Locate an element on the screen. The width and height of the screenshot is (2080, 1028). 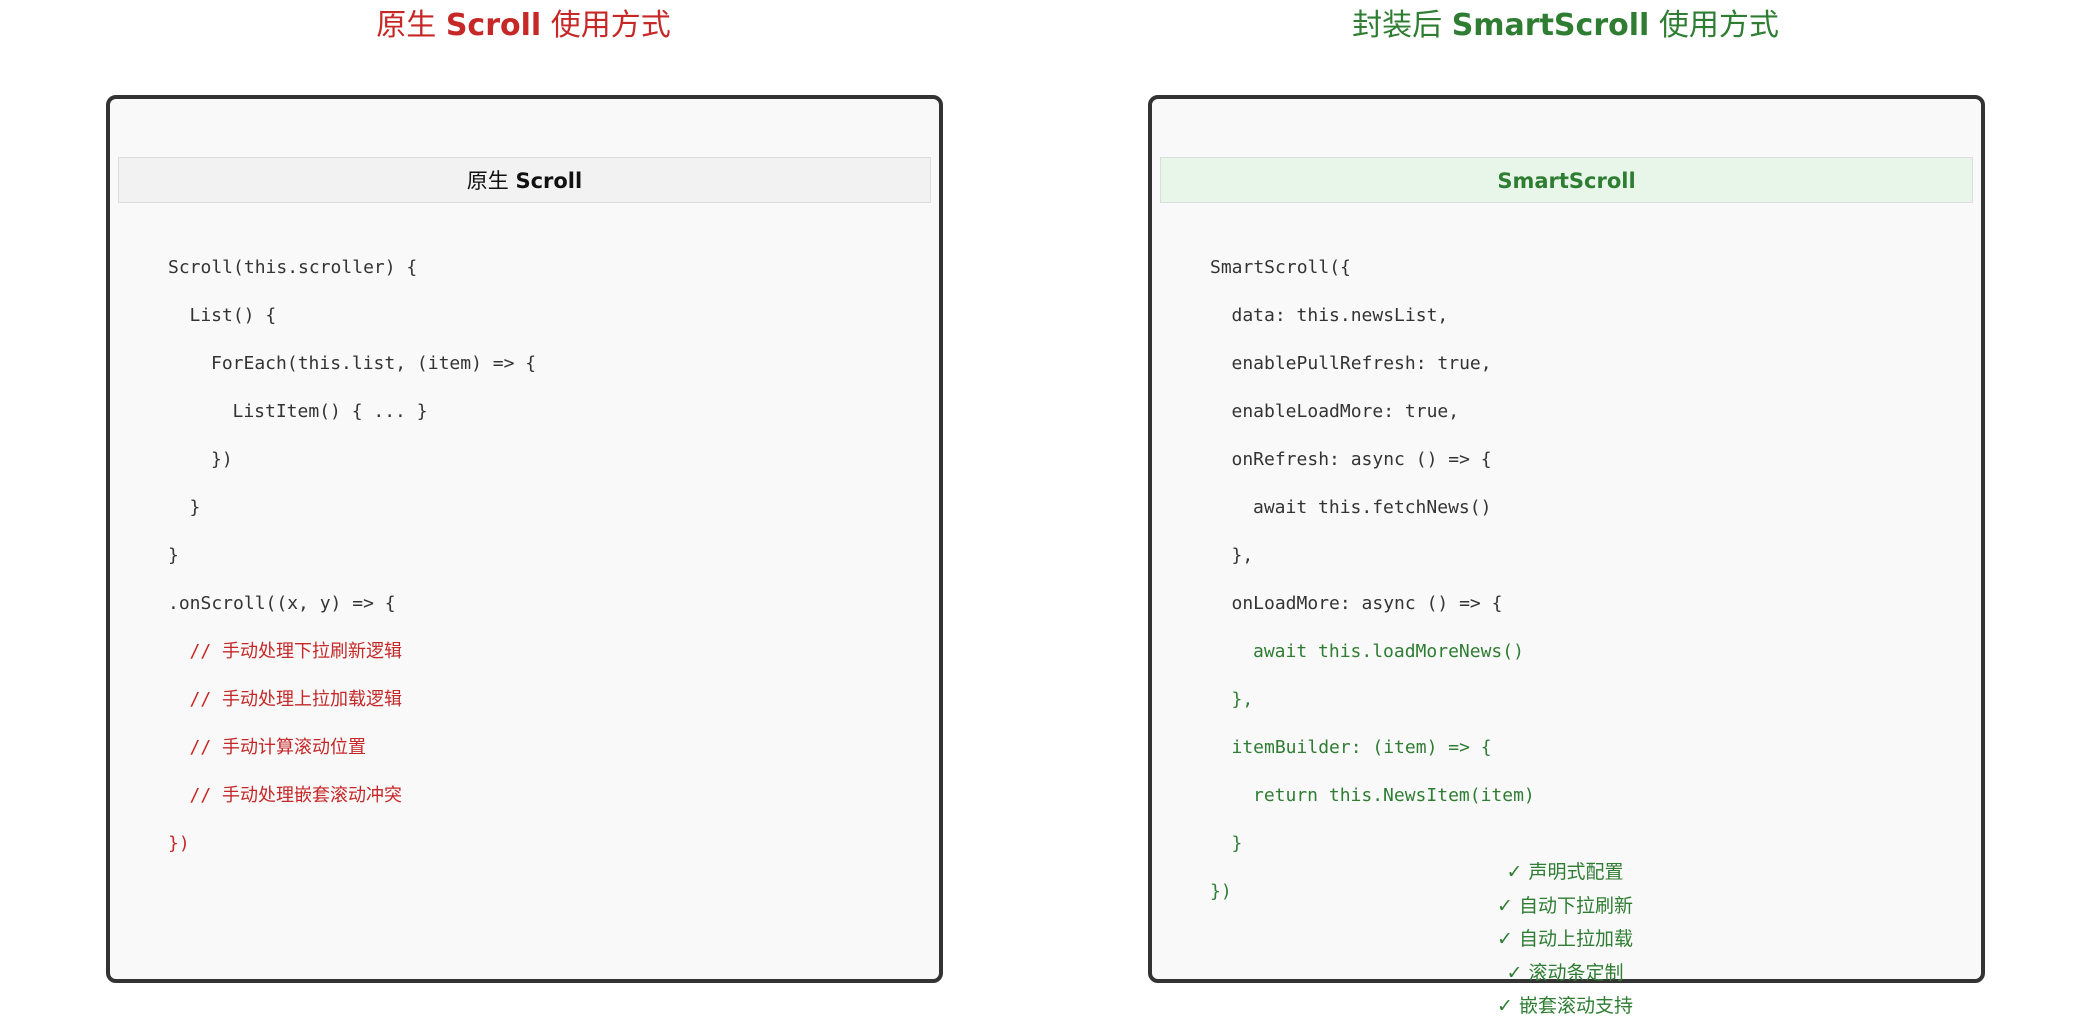
smartscroll-title: 封装后 SmartScroll 使用方式 is located at coordinates (1565, 26).